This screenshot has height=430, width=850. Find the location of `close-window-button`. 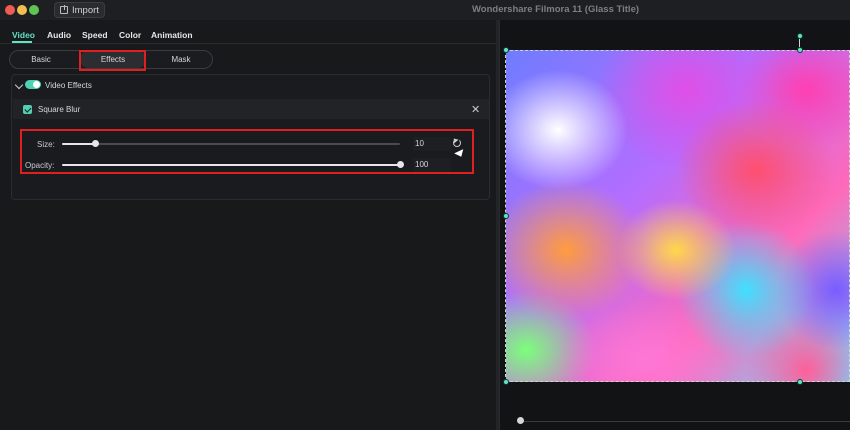

close-window-button is located at coordinates (10, 10).